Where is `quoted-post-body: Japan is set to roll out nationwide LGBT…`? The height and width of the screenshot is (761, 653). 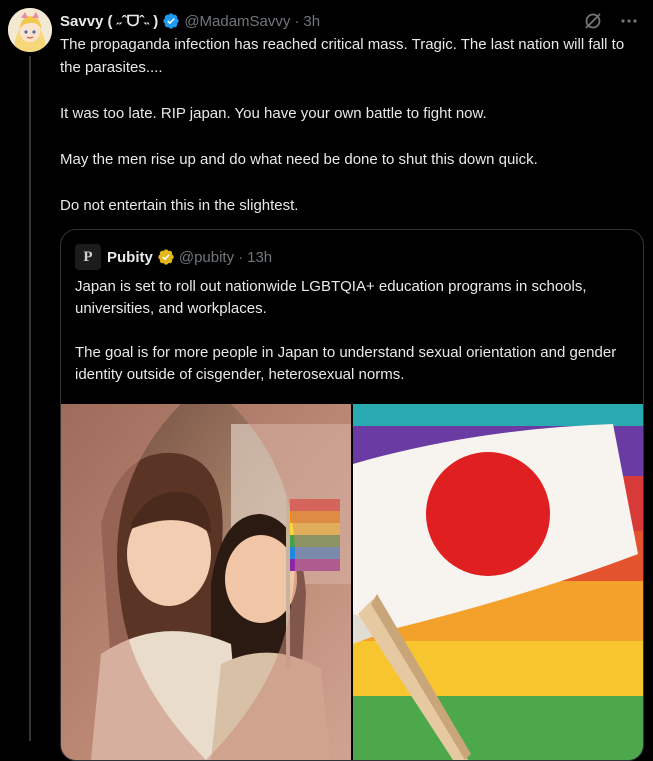
quoted-post-body: Japan is set to roll out nationwide LGBT… is located at coordinates (350, 331).